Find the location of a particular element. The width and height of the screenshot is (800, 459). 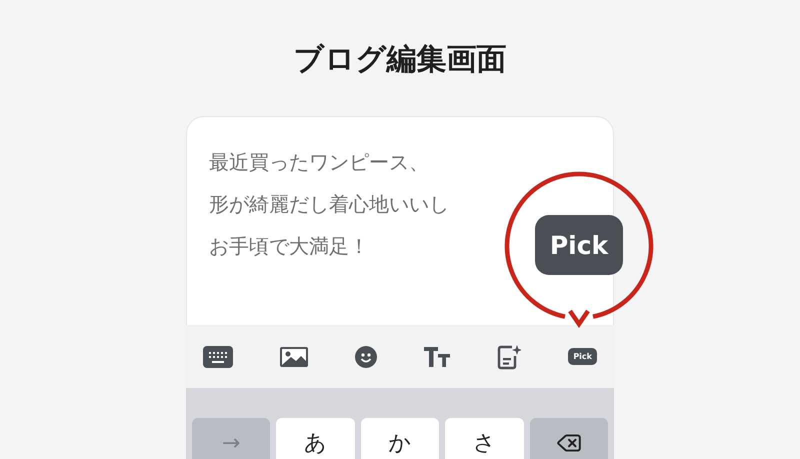

kana-key: さ is located at coordinates (484, 438).